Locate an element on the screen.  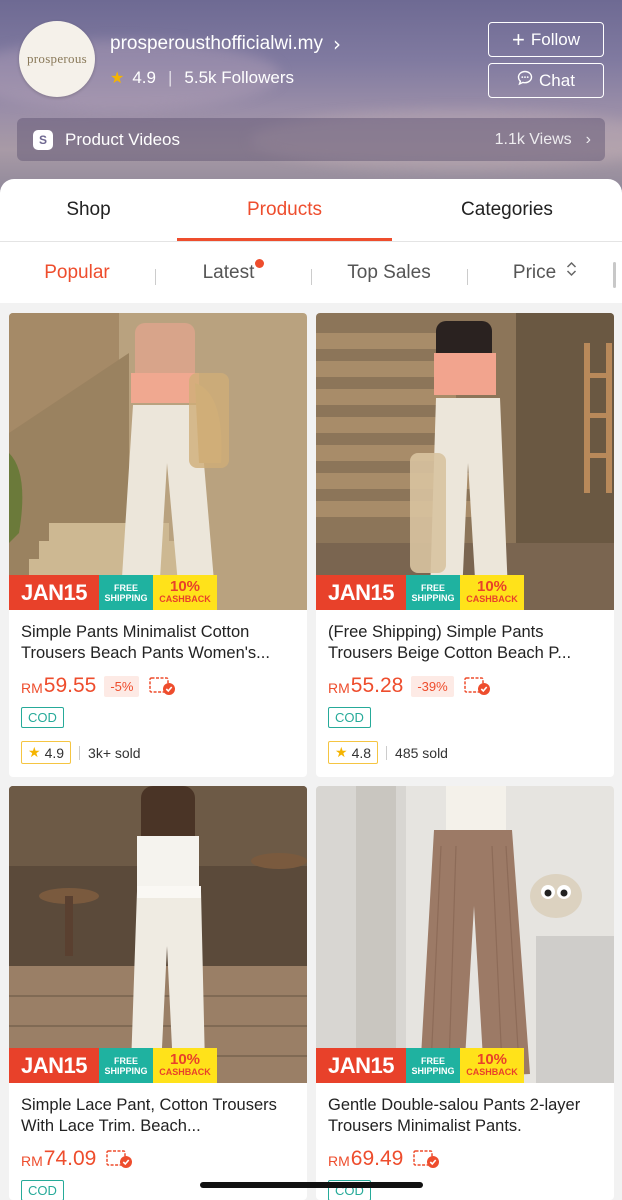
sort-top-sales: Top Sales is located at coordinates (389, 273).